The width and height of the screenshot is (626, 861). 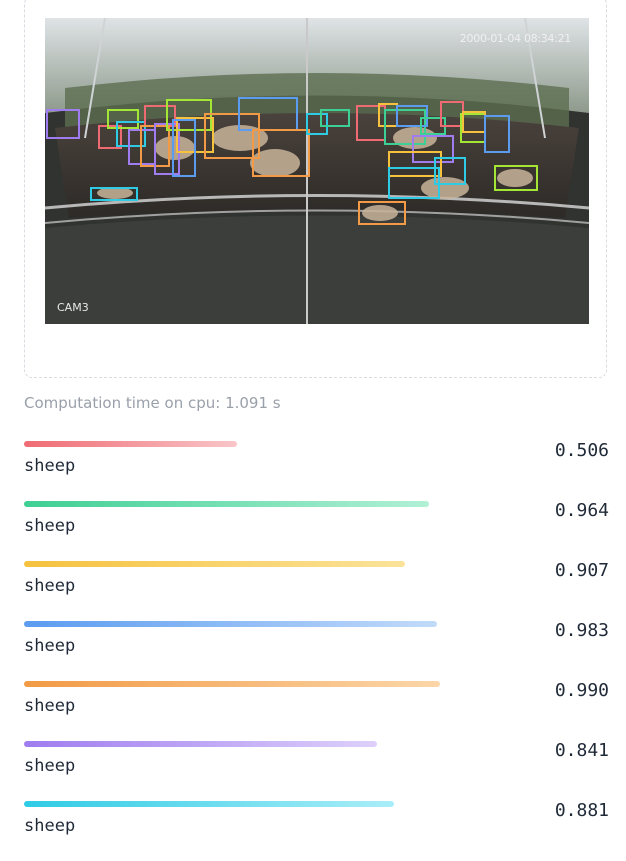 I want to click on result-score: 0.881, so click(x=581, y=810).